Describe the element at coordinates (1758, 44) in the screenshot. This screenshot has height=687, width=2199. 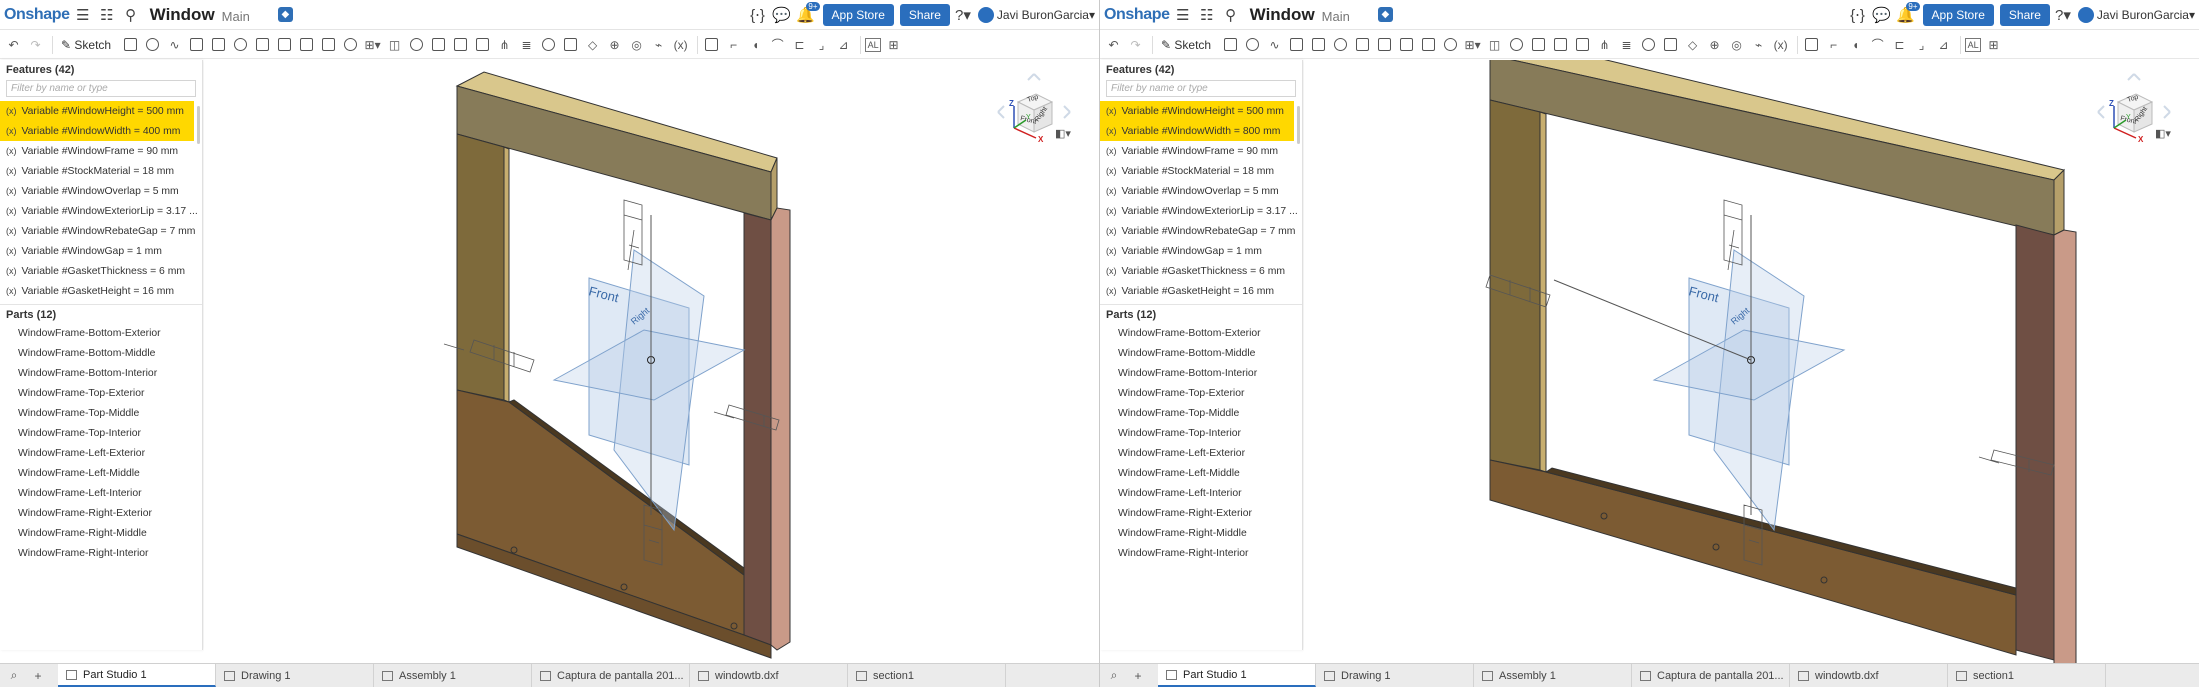
I see `fit-spline-icon: ⌁` at that location.